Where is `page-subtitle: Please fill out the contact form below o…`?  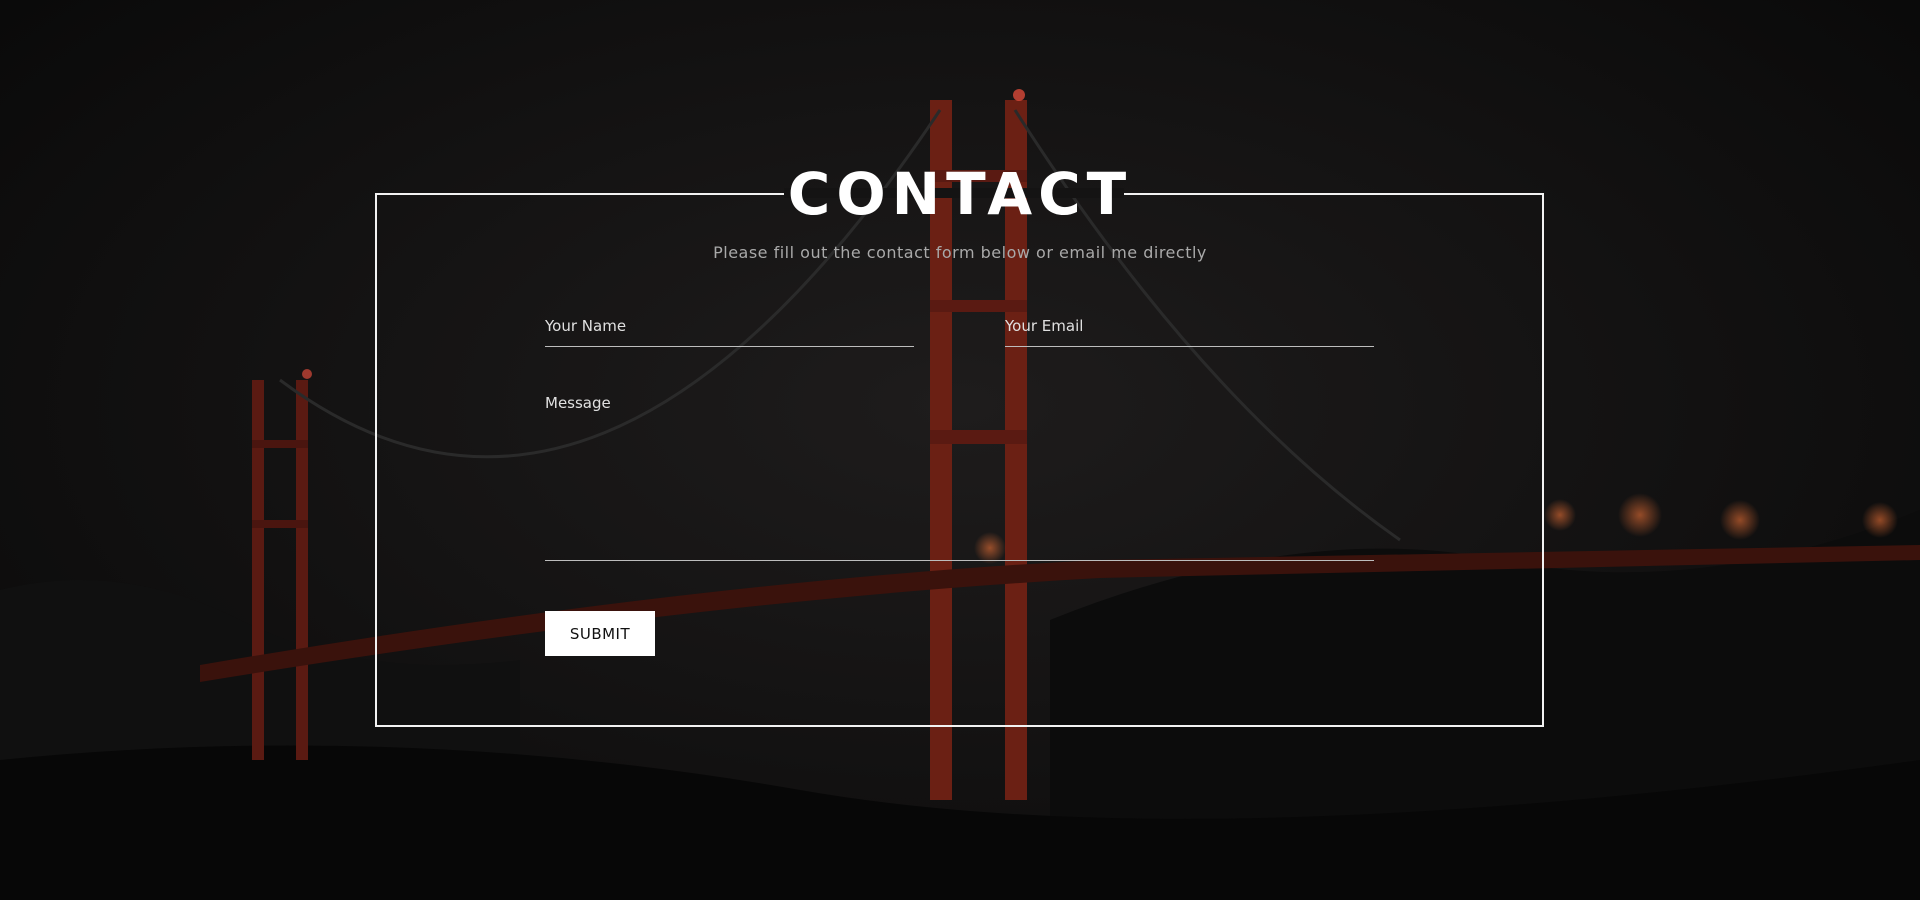 page-subtitle: Please fill out the contact form below o… is located at coordinates (960, 252).